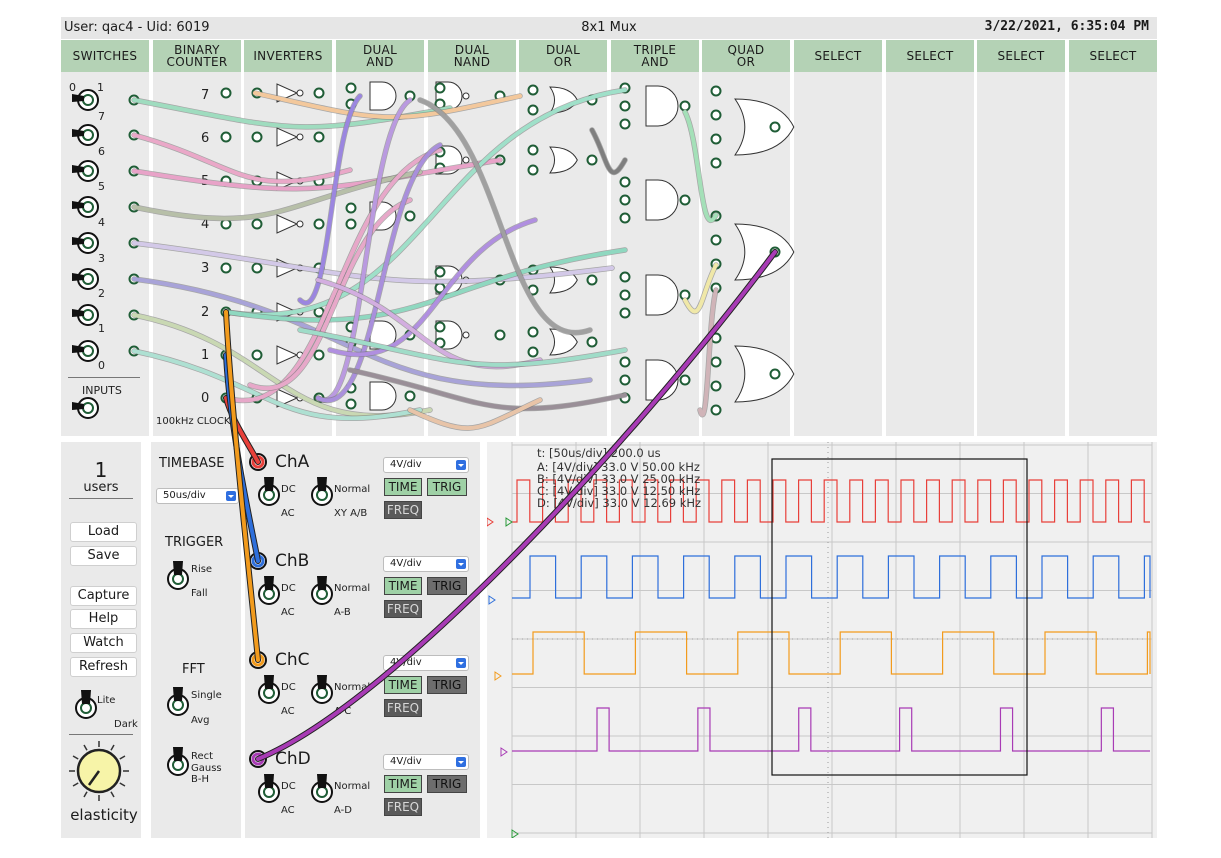  What do you see at coordinates (343, 810) in the screenshot?
I see `mode-off-label: A-D` at bounding box center [343, 810].